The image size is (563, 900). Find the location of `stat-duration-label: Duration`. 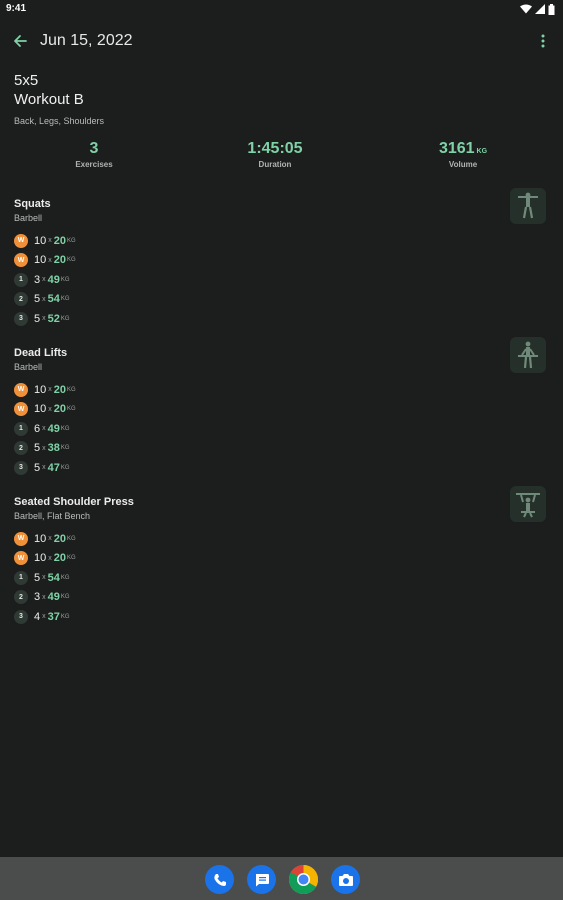

stat-duration-label: Duration is located at coordinates (275, 164).